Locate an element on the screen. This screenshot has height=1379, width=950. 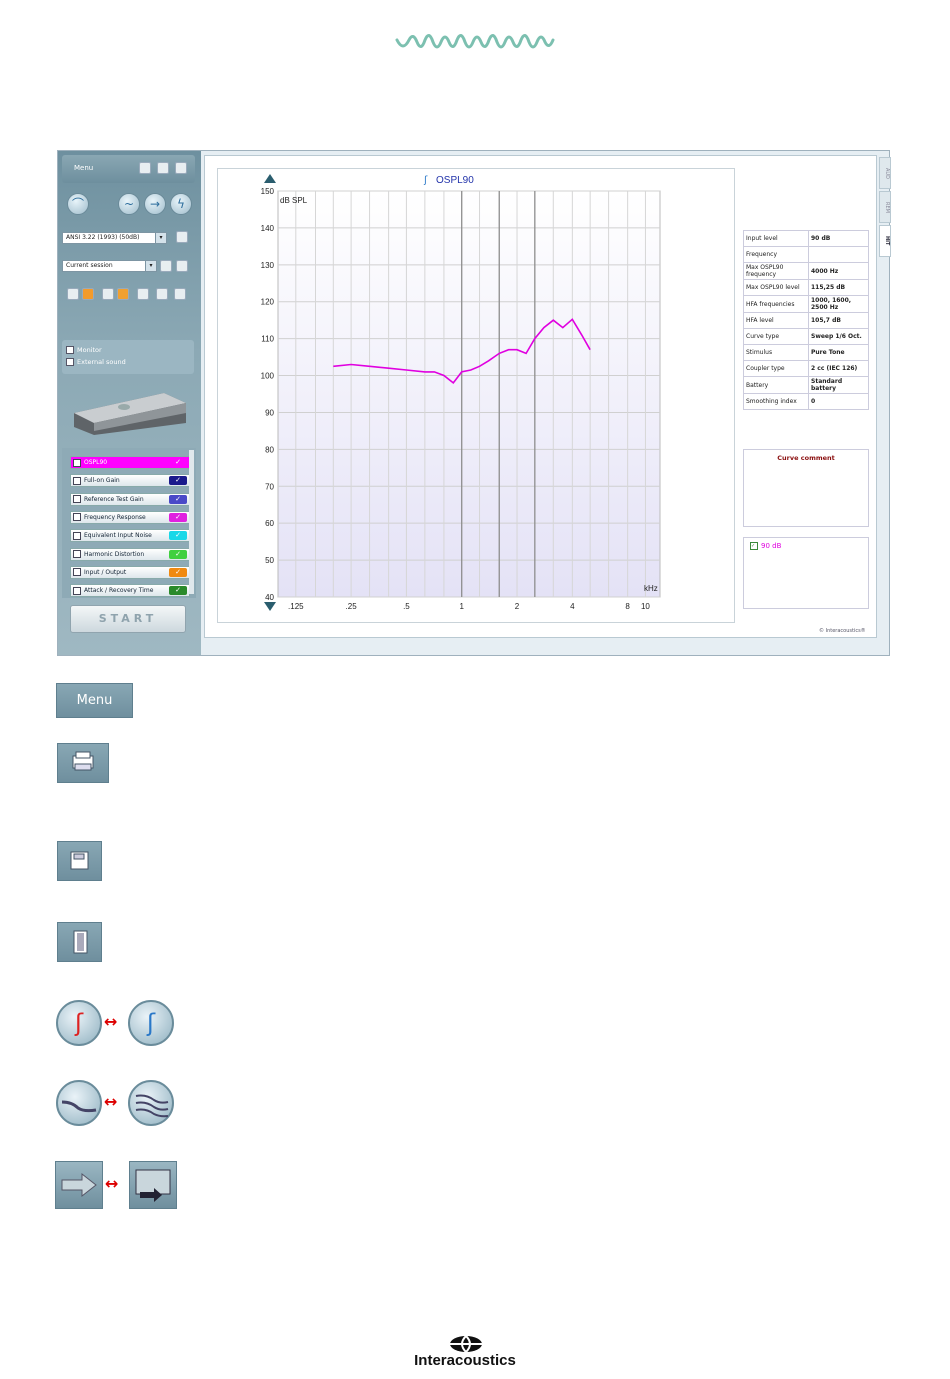
measurement-item: Input / Output ✓ is located at coordinates (130, 572).